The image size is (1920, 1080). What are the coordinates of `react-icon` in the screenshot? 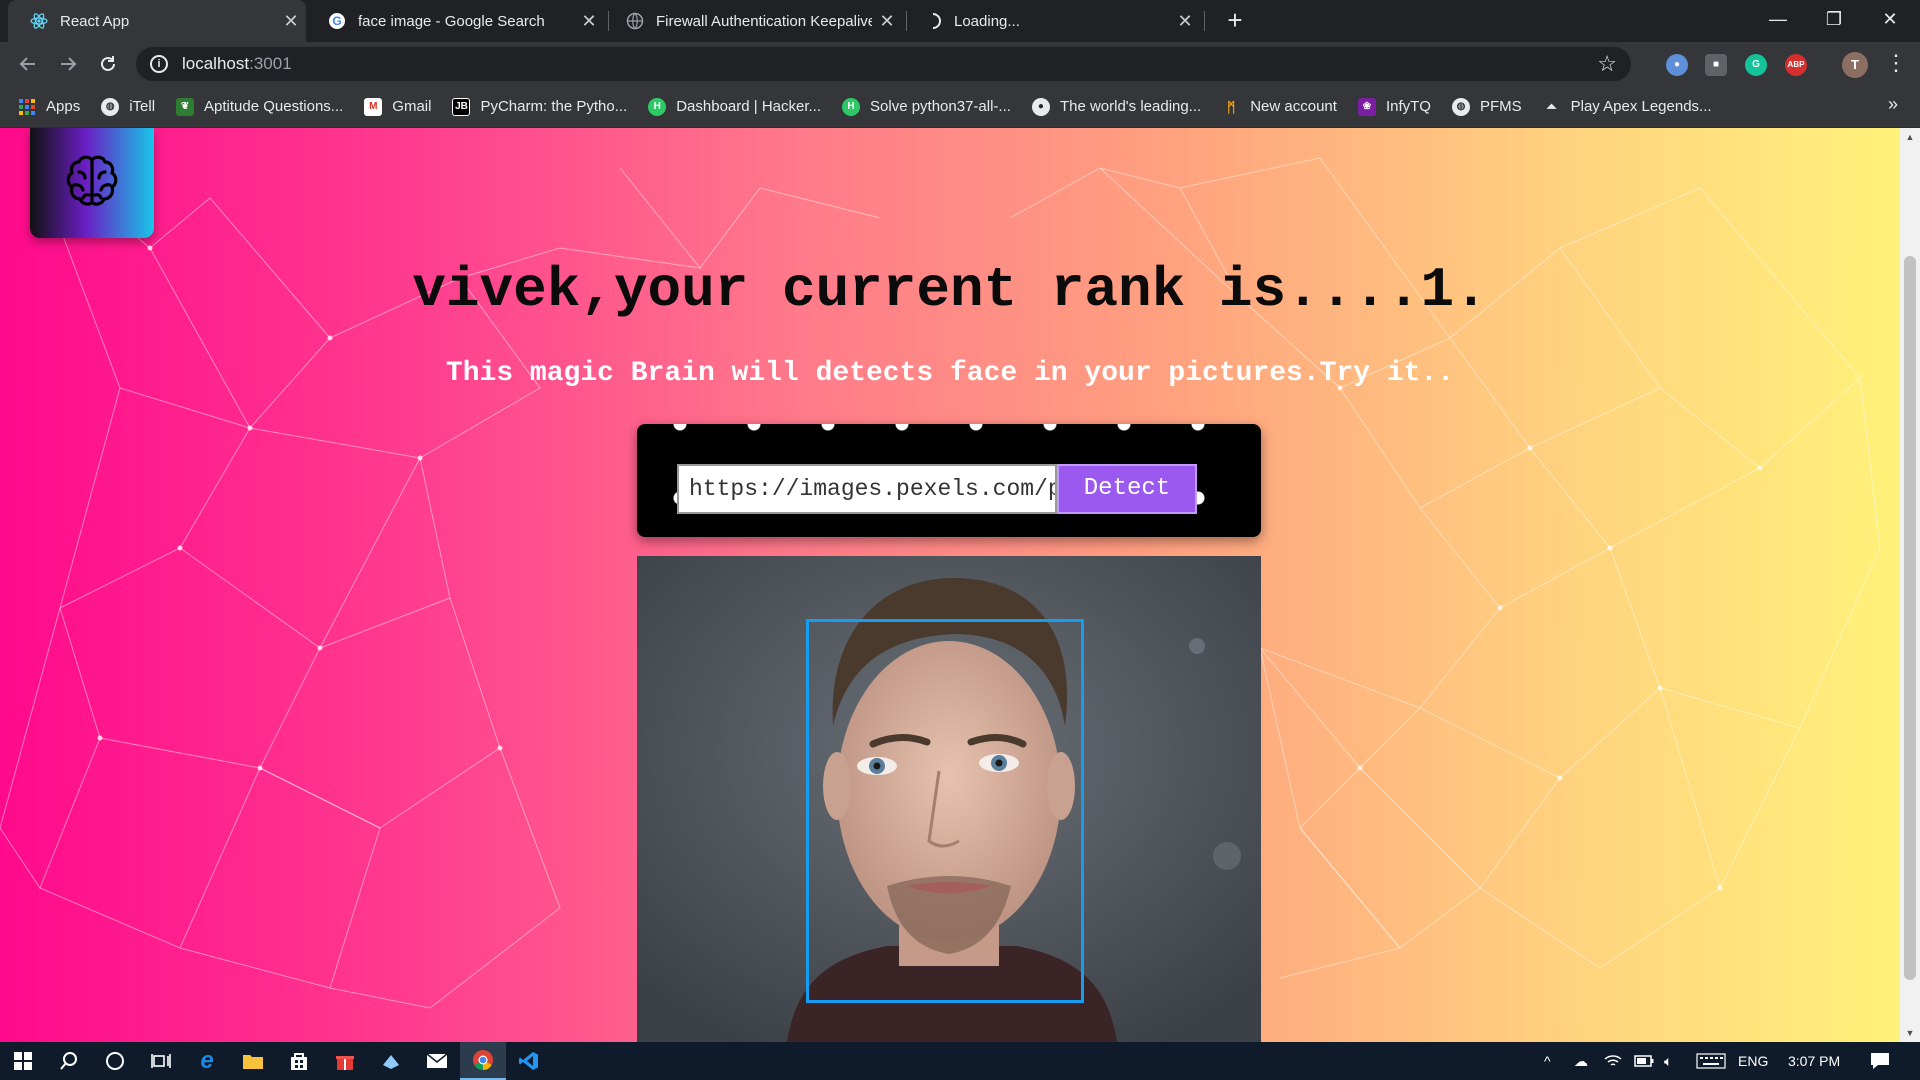 It's located at (39, 21).